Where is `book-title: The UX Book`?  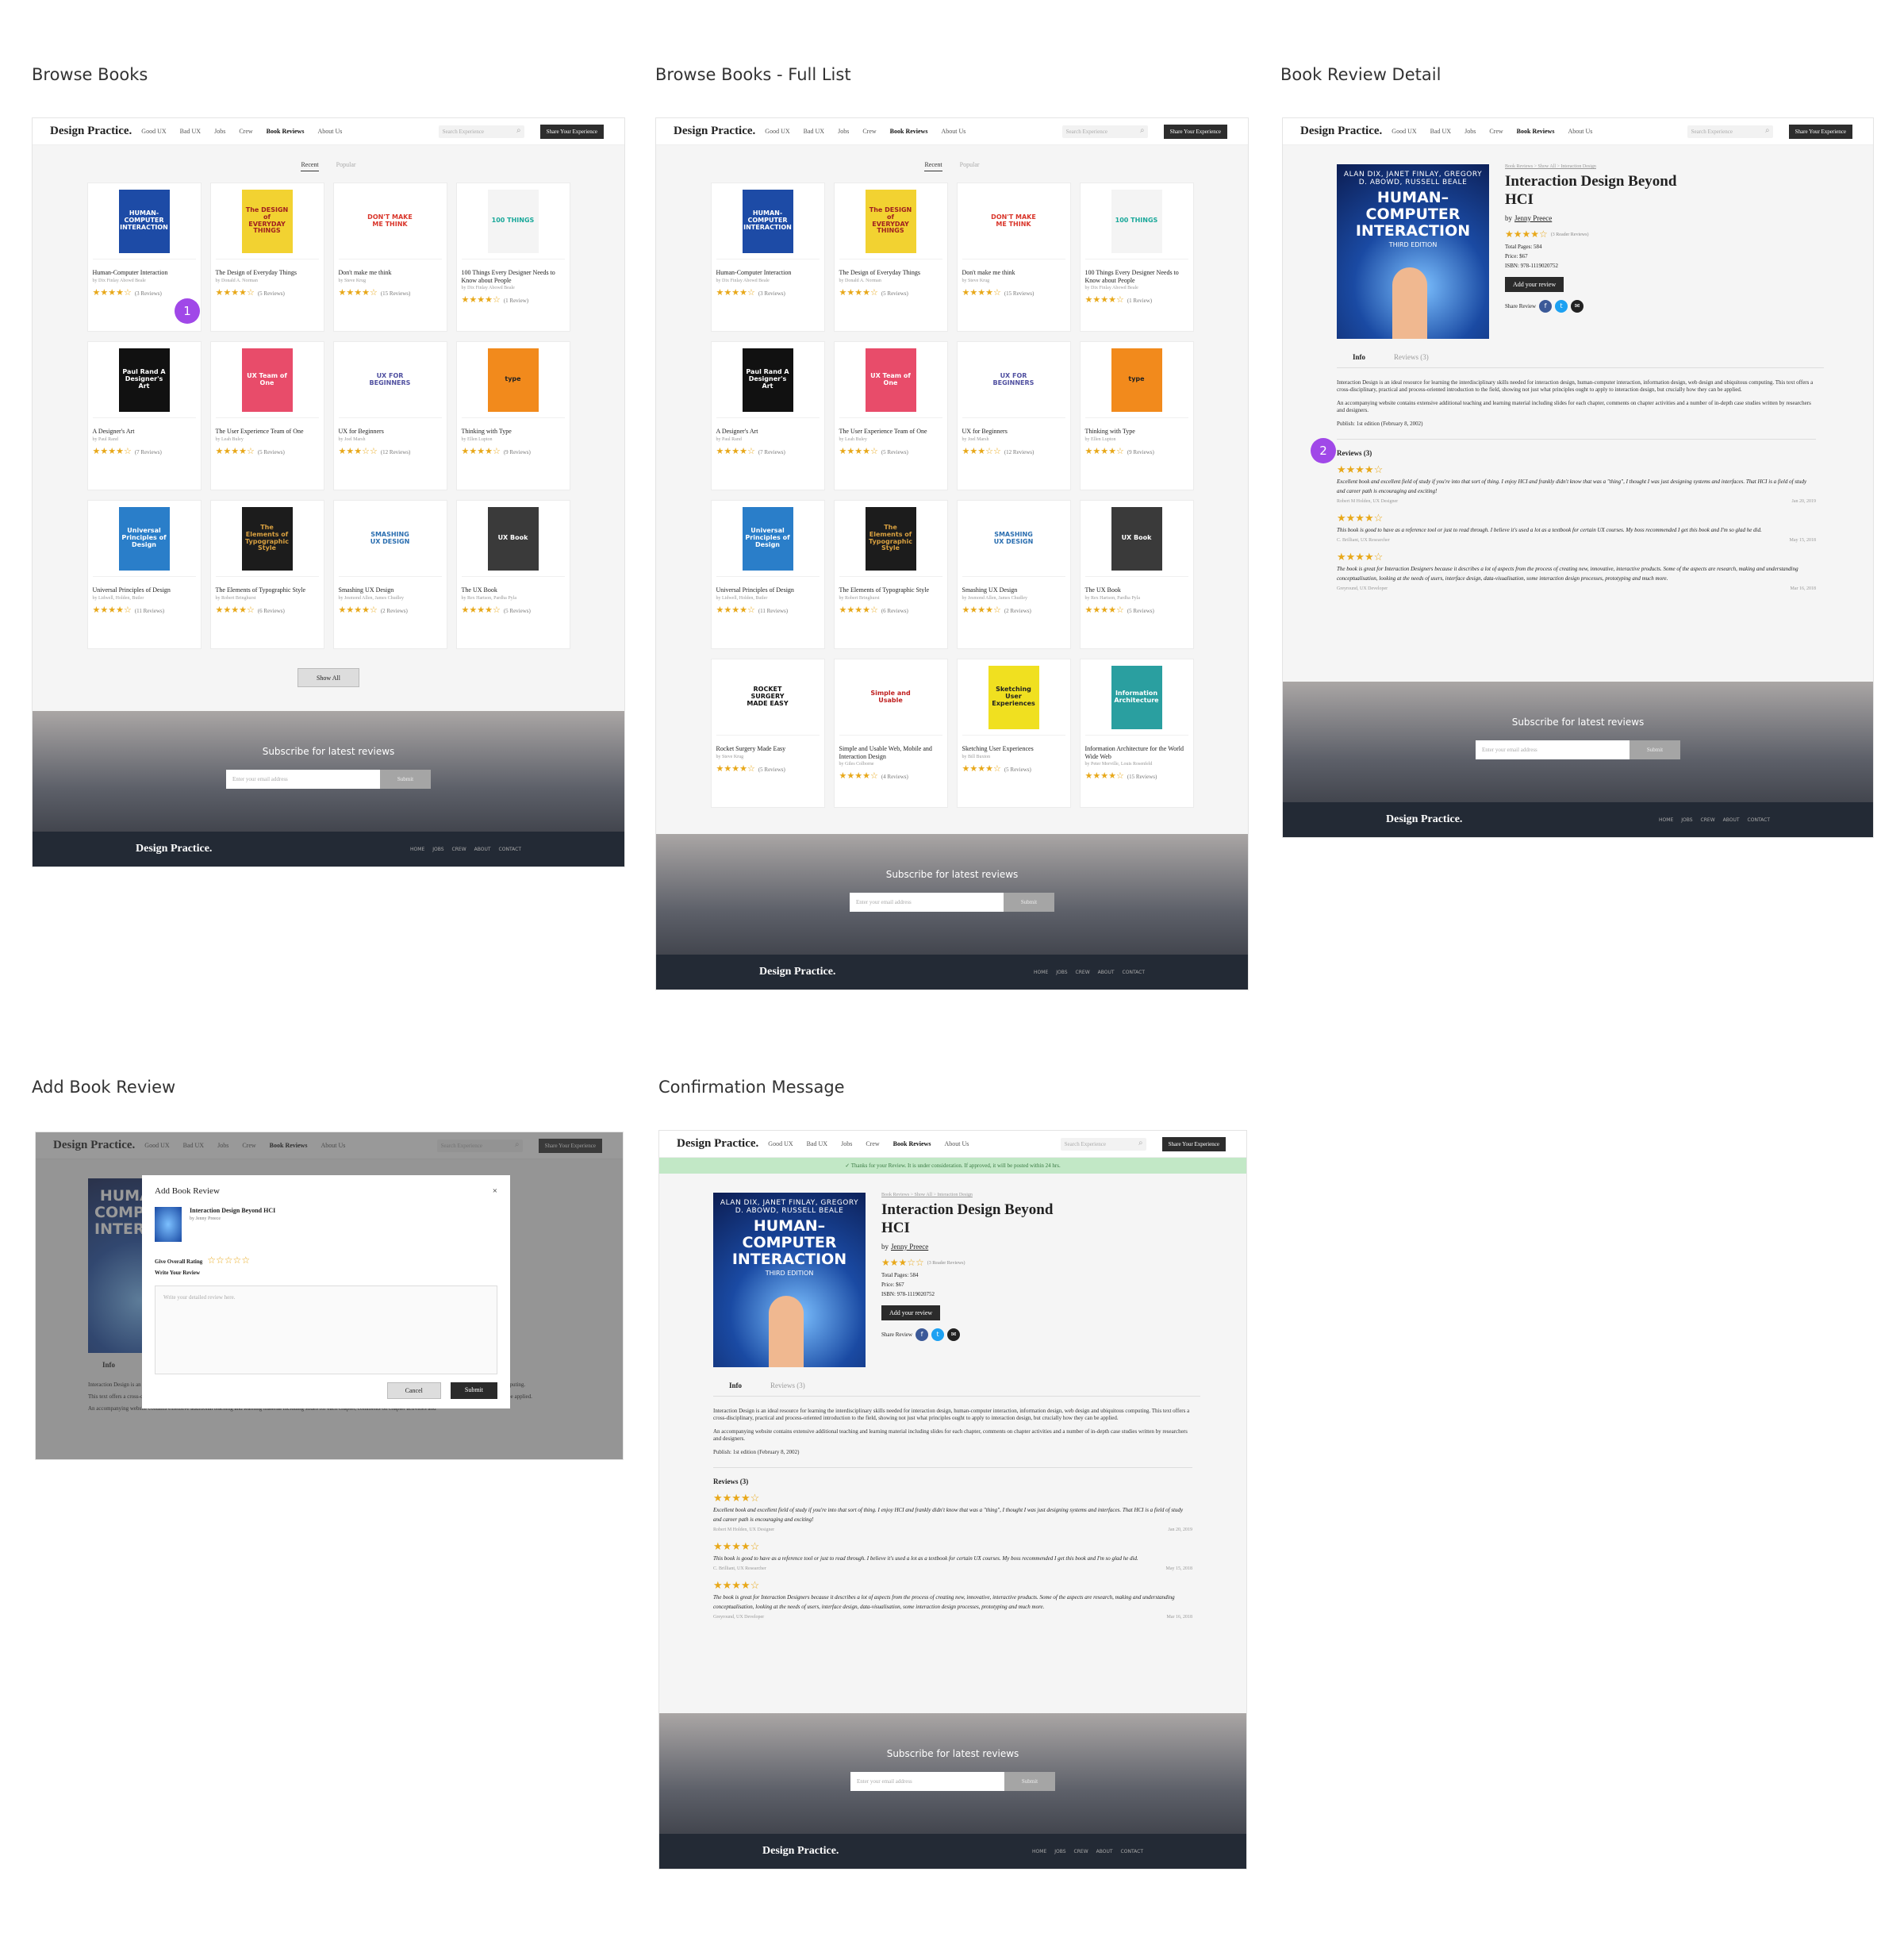
book-title: The UX Book is located at coordinates (513, 590).